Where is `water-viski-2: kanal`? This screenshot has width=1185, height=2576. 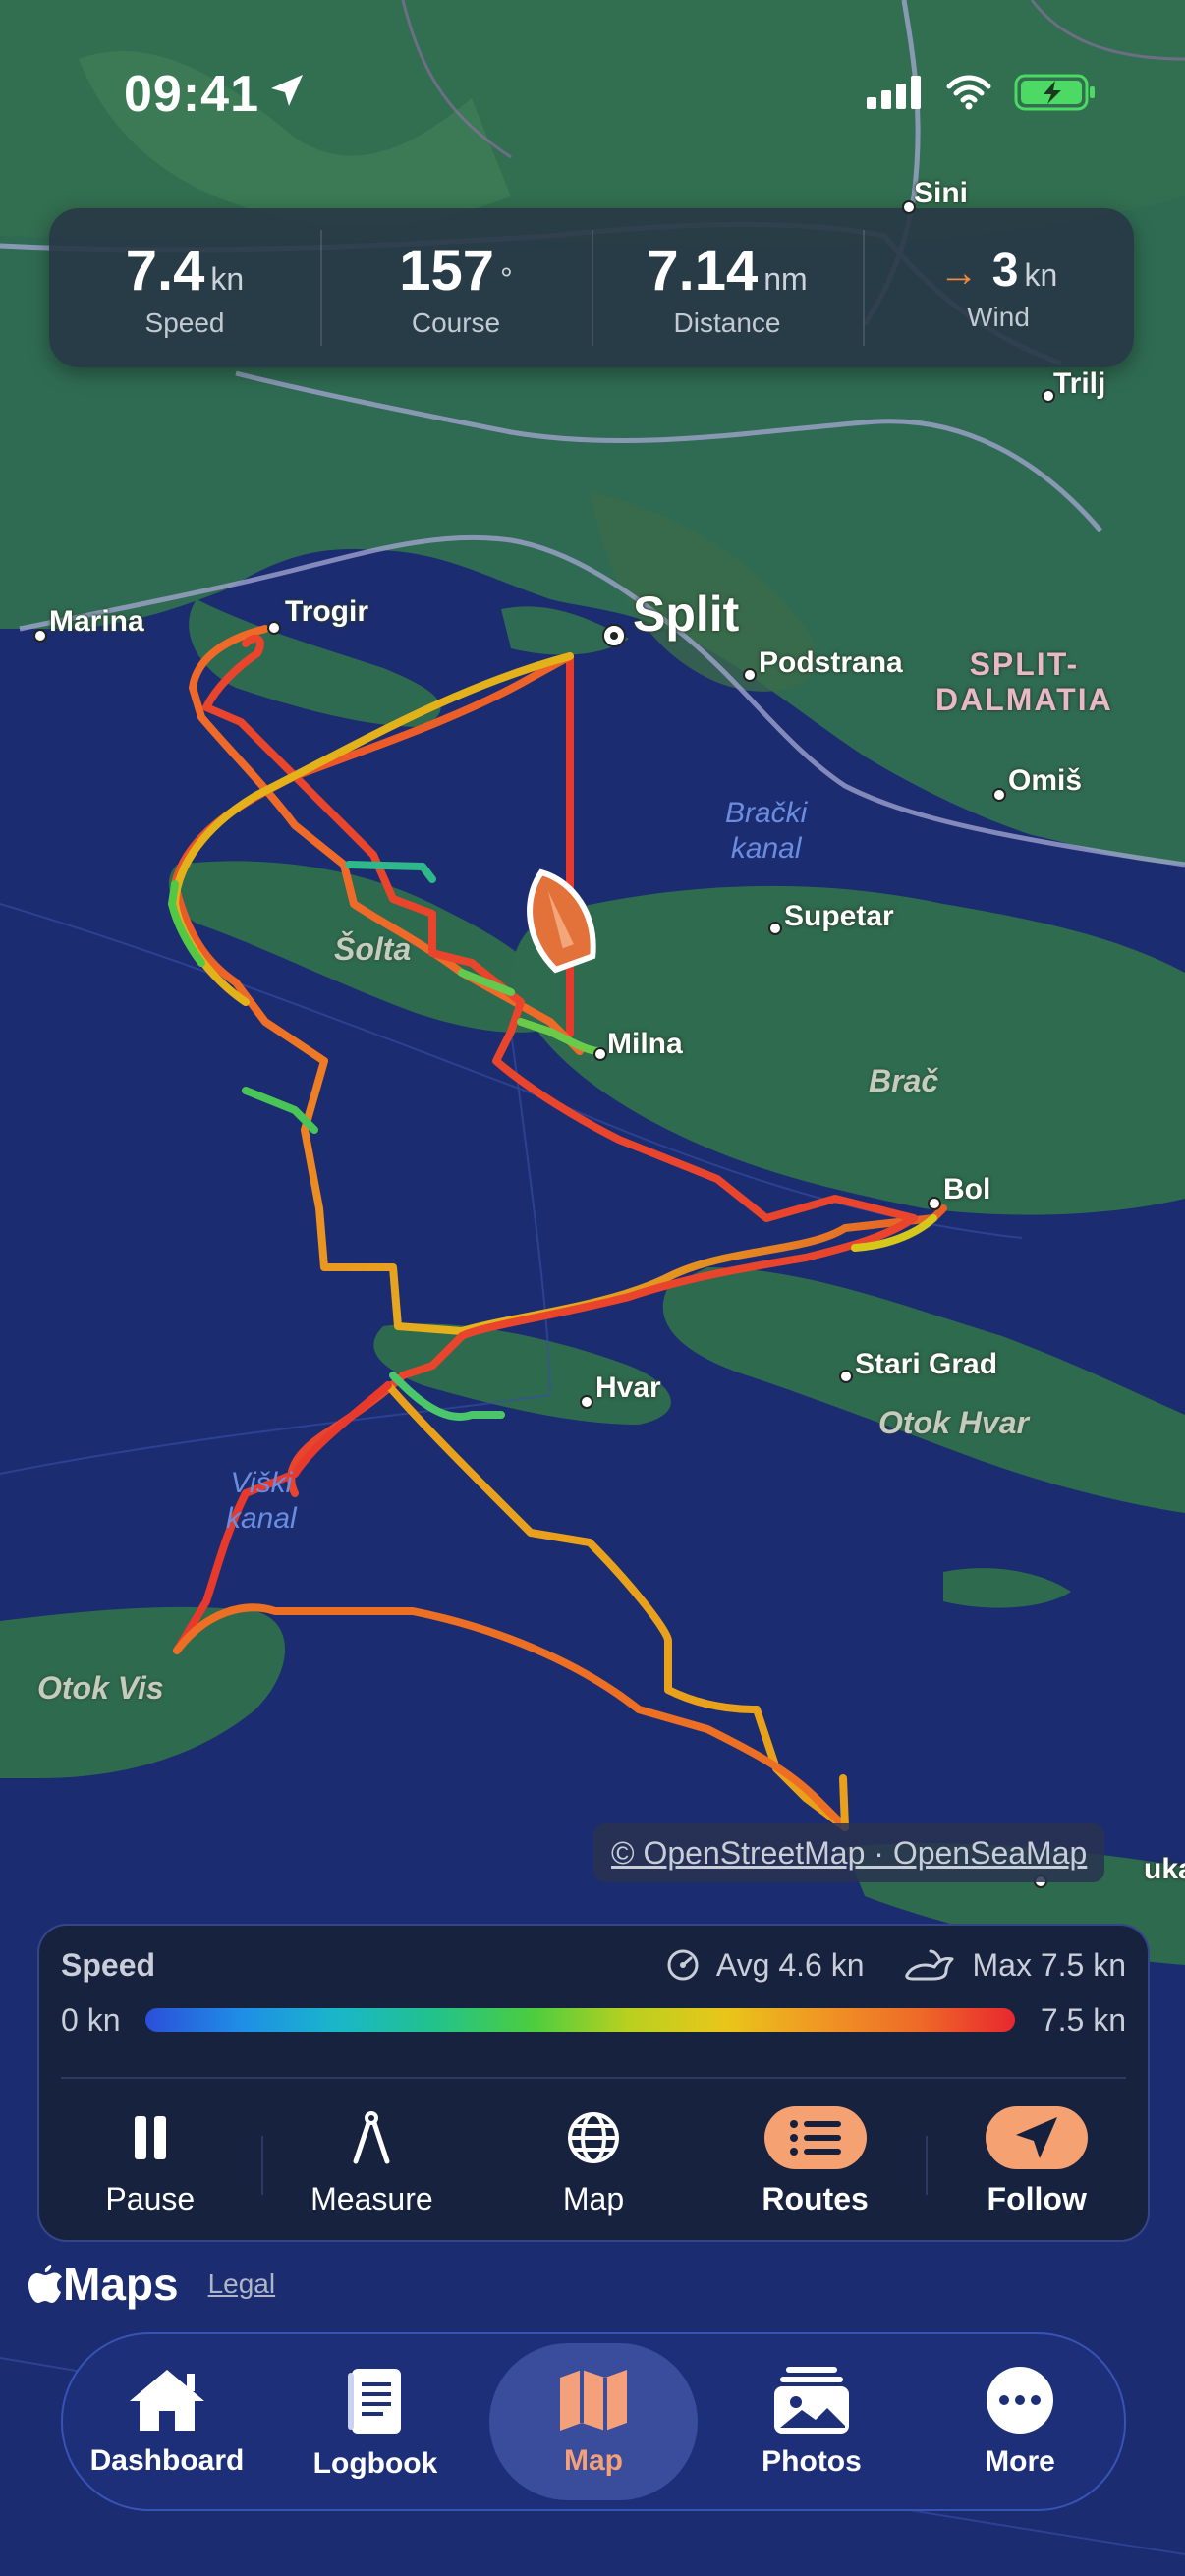 water-viski-2: kanal is located at coordinates (261, 1518).